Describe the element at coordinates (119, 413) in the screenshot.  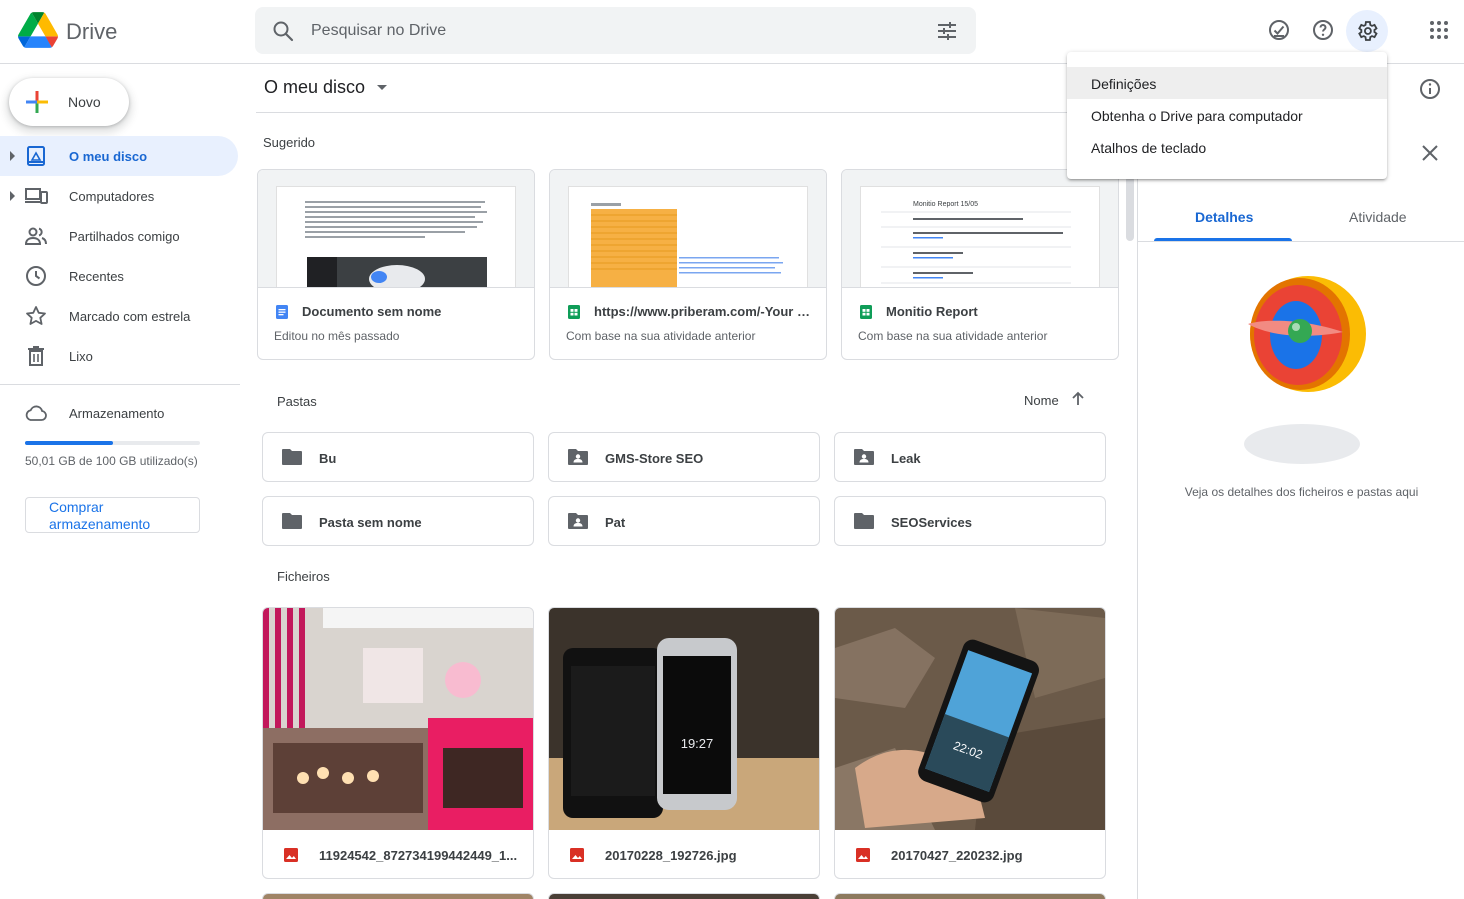
I see `sidebar-item-storage: Armazenamento` at that location.